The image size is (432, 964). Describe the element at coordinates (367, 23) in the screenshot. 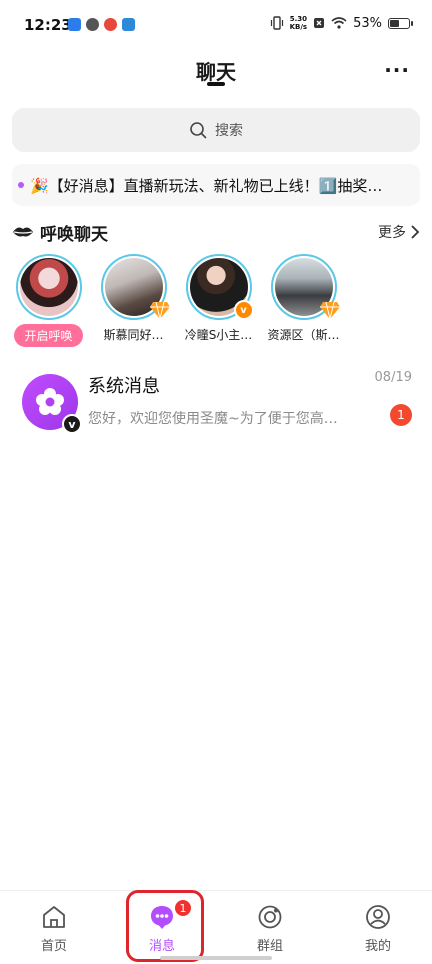

I see `battery-percent: 53%` at that location.